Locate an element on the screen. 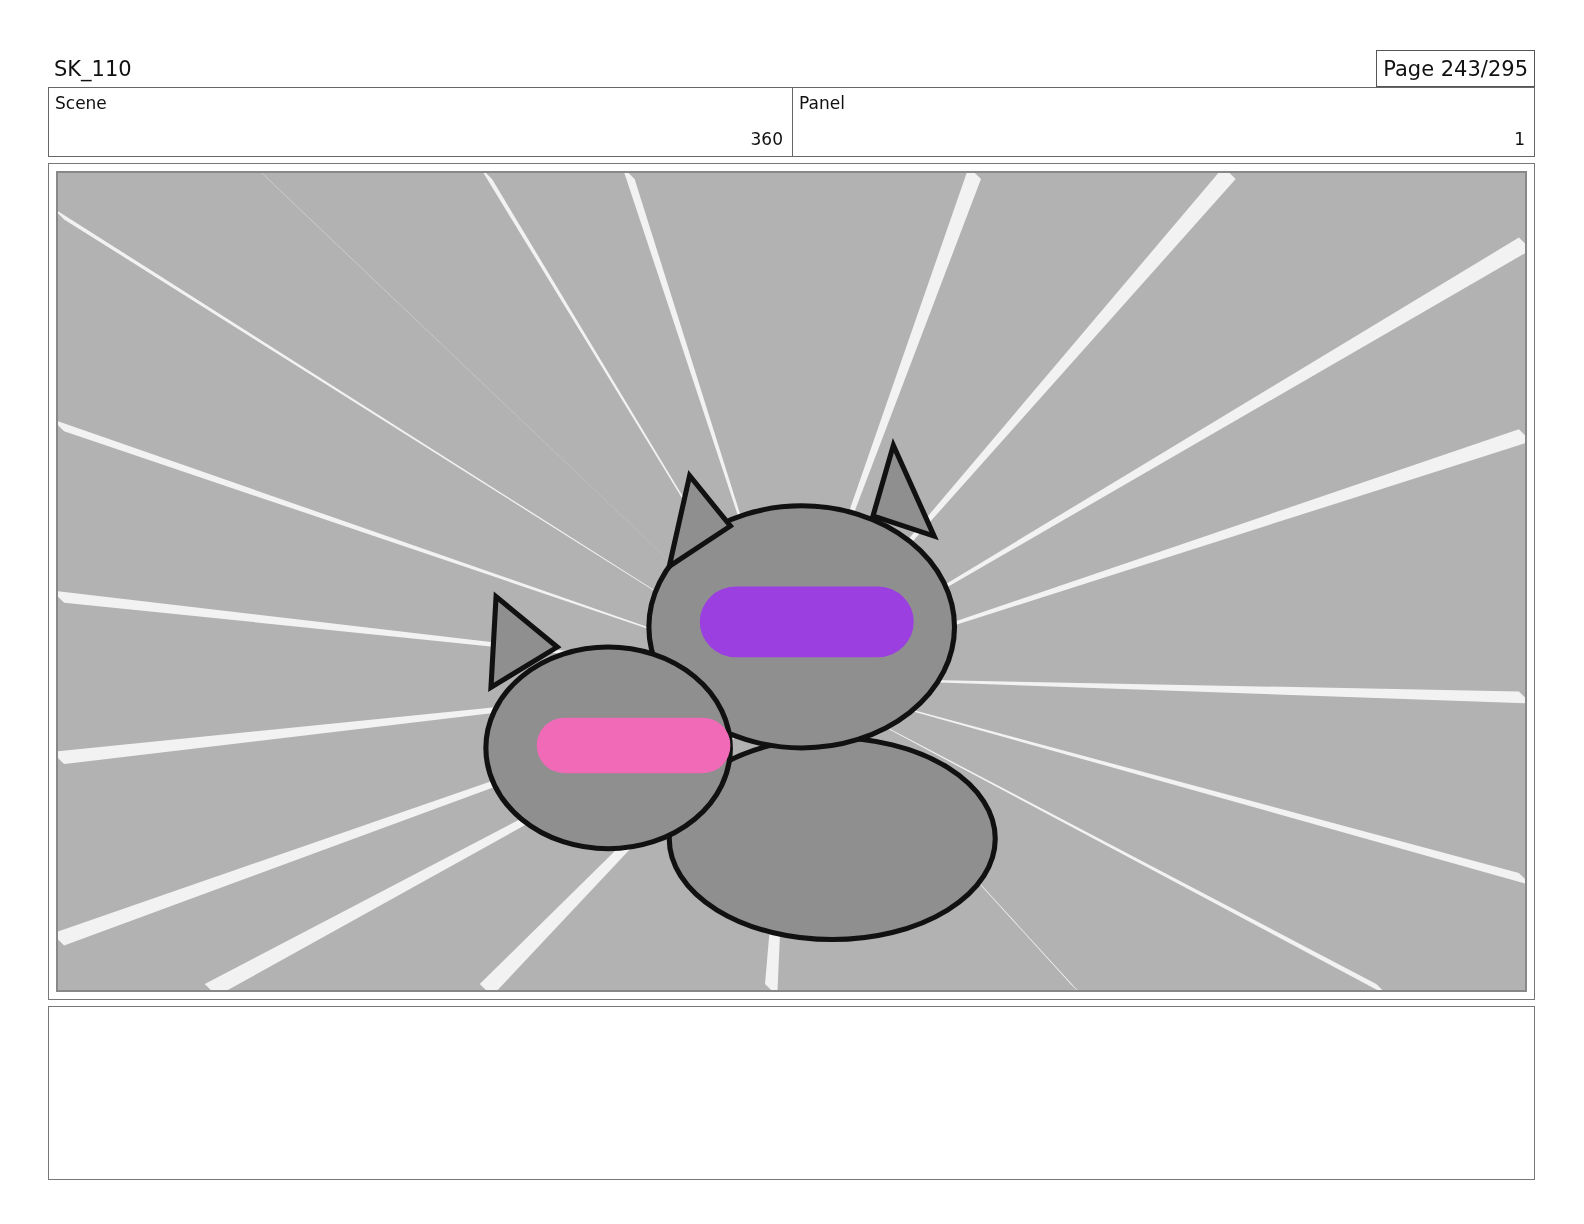 This screenshot has width=1584, height=1224. field-label: Scene is located at coordinates (81, 103).